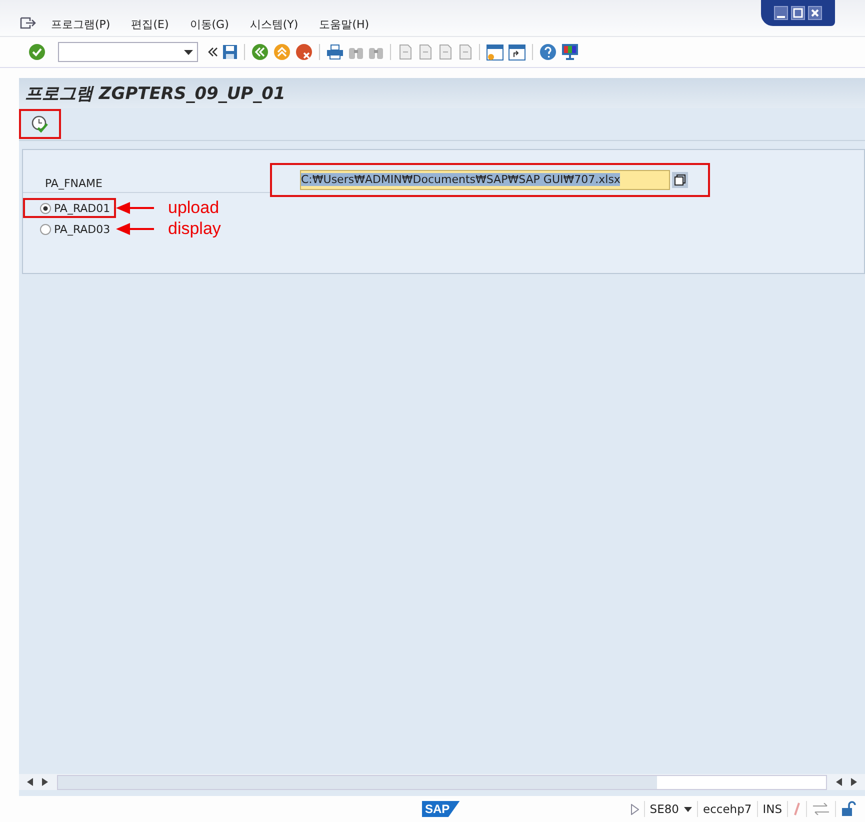 The image size is (865, 822). What do you see at coordinates (37, 52) in the screenshot?
I see `check-icon` at bounding box center [37, 52].